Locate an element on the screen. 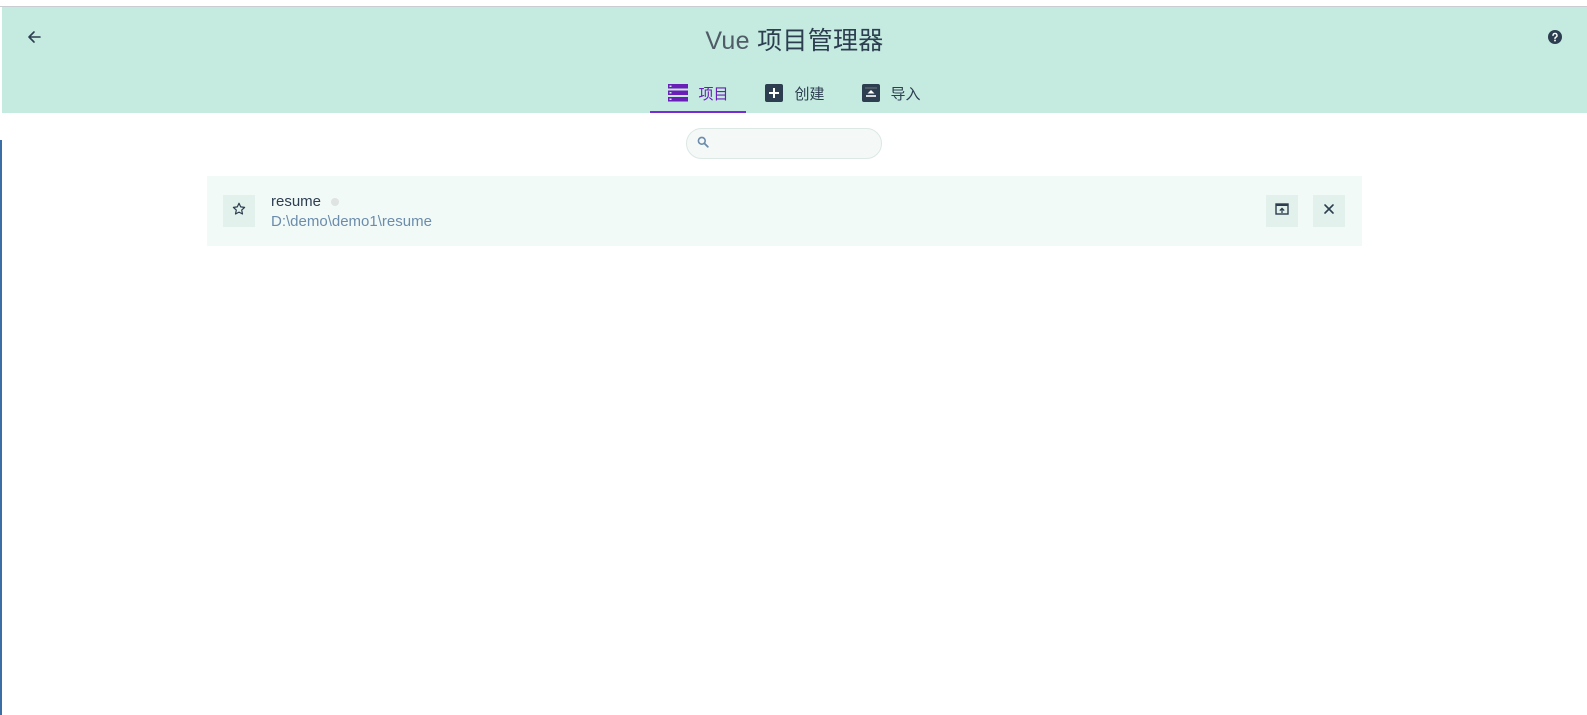 The width and height of the screenshot is (1587, 715). main-tabs: 项目 创建 导入 is located at coordinates (794, 93).